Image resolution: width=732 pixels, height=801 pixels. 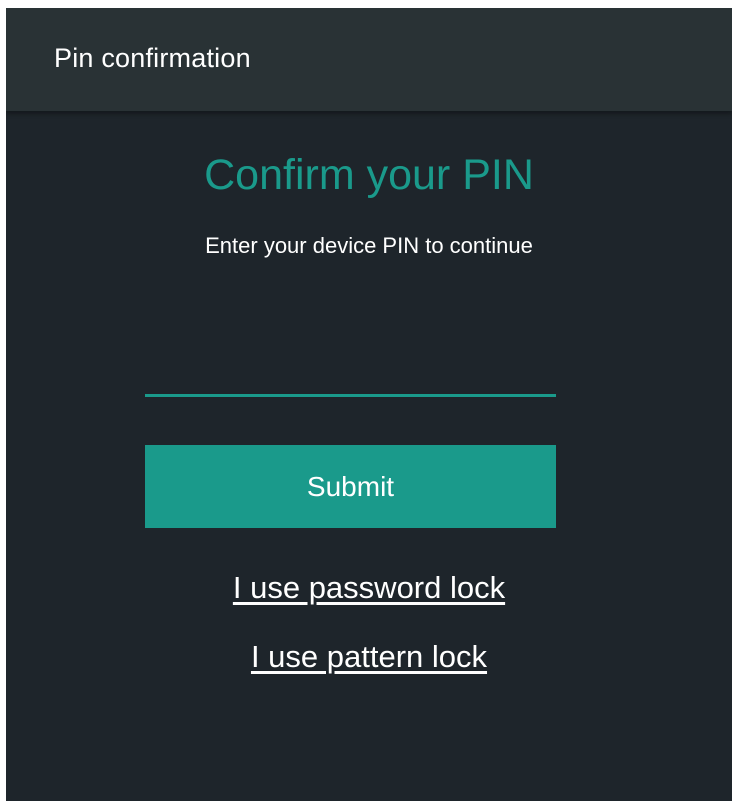 What do you see at coordinates (369, 245) in the screenshot?
I see `page-subtitle: Enter your device PIN to continue` at bounding box center [369, 245].